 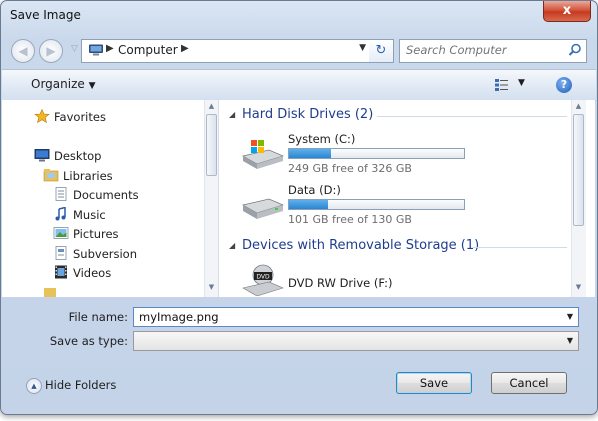 What do you see at coordinates (356, 341) in the screenshot?
I see `save-as-type-select: ▼` at bounding box center [356, 341].